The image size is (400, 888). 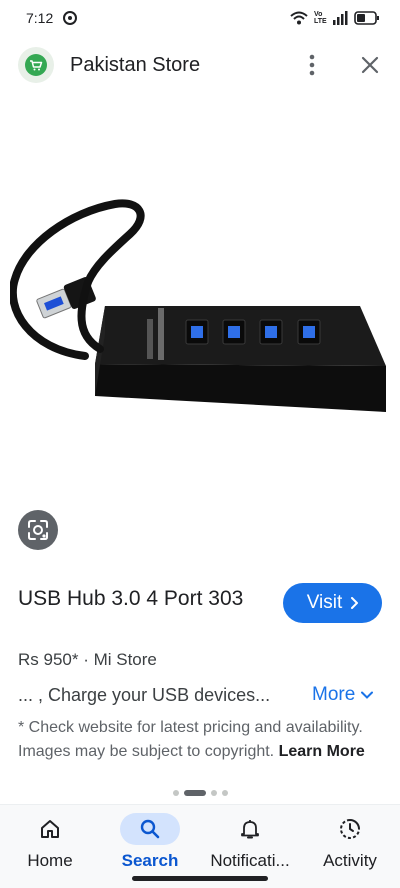 What do you see at coordinates (367, 695) in the screenshot?
I see `chevron-down-icon` at bounding box center [367, 695].